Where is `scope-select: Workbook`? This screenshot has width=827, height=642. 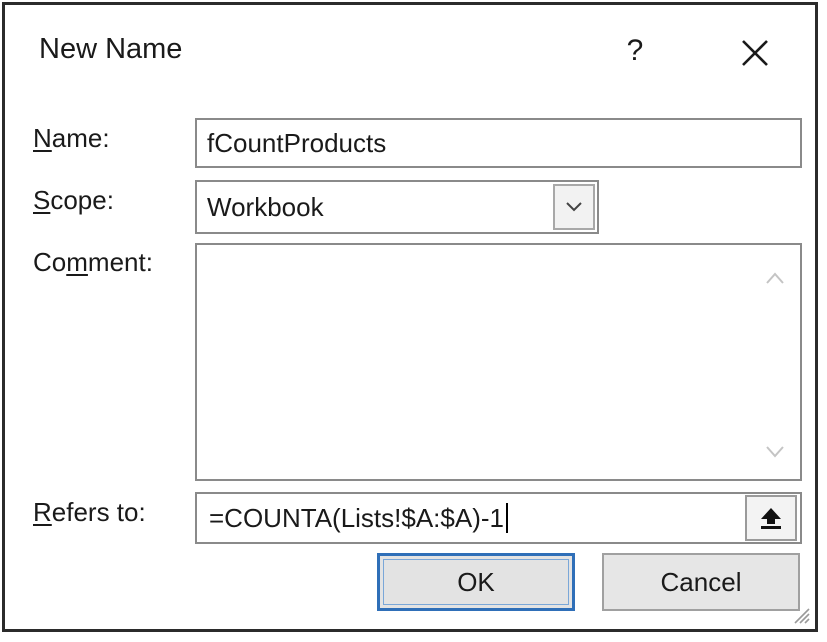
scope-select: Workbook is located at coordinates (397, 207).